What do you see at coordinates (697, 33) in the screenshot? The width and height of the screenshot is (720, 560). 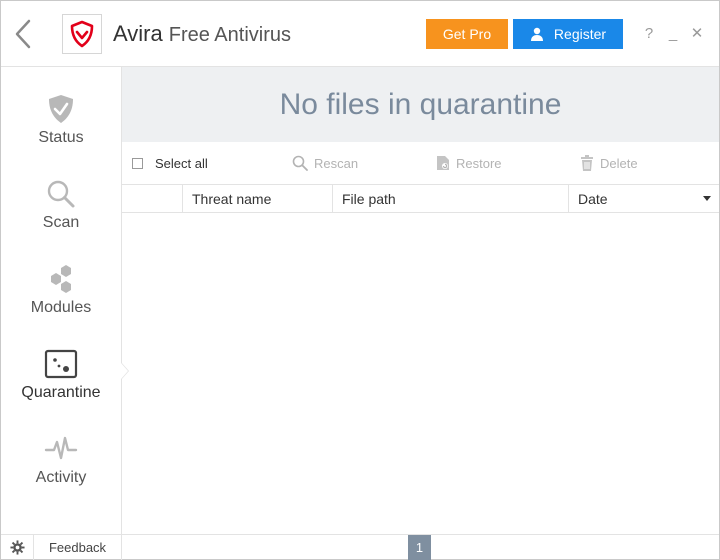 I see `close-button: ✕` at bounding box center [697, 33].